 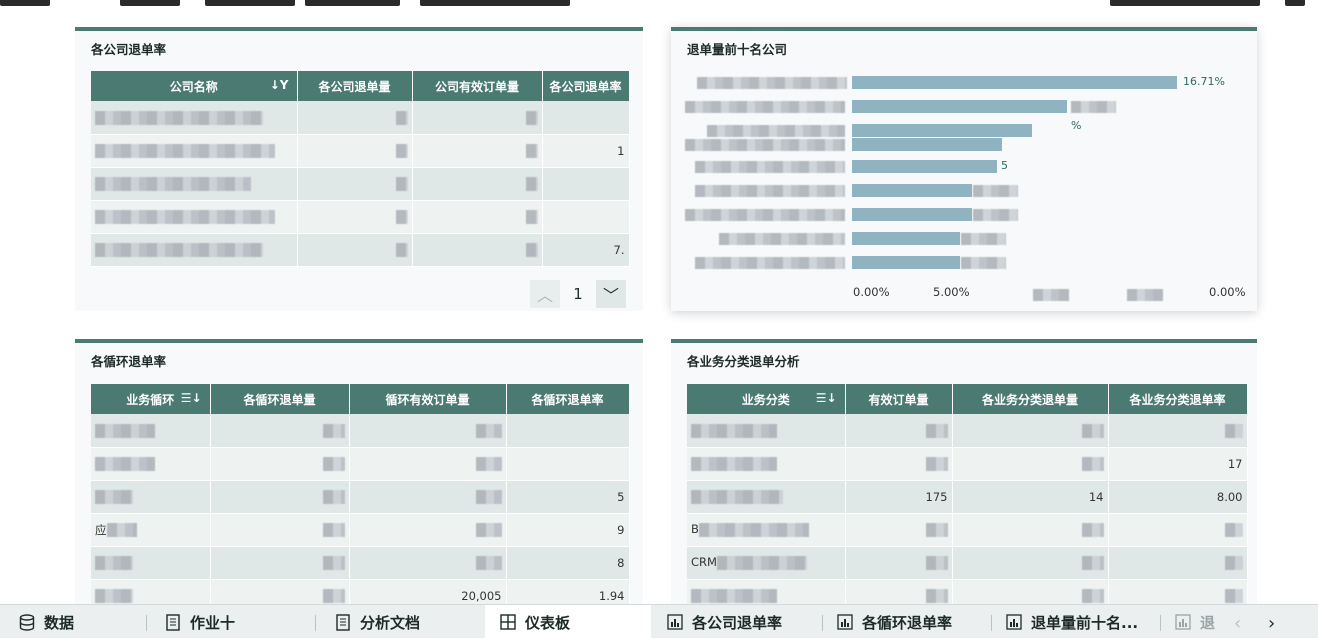 I want to click on tab-data: 数据, so click(x=74, y=622).